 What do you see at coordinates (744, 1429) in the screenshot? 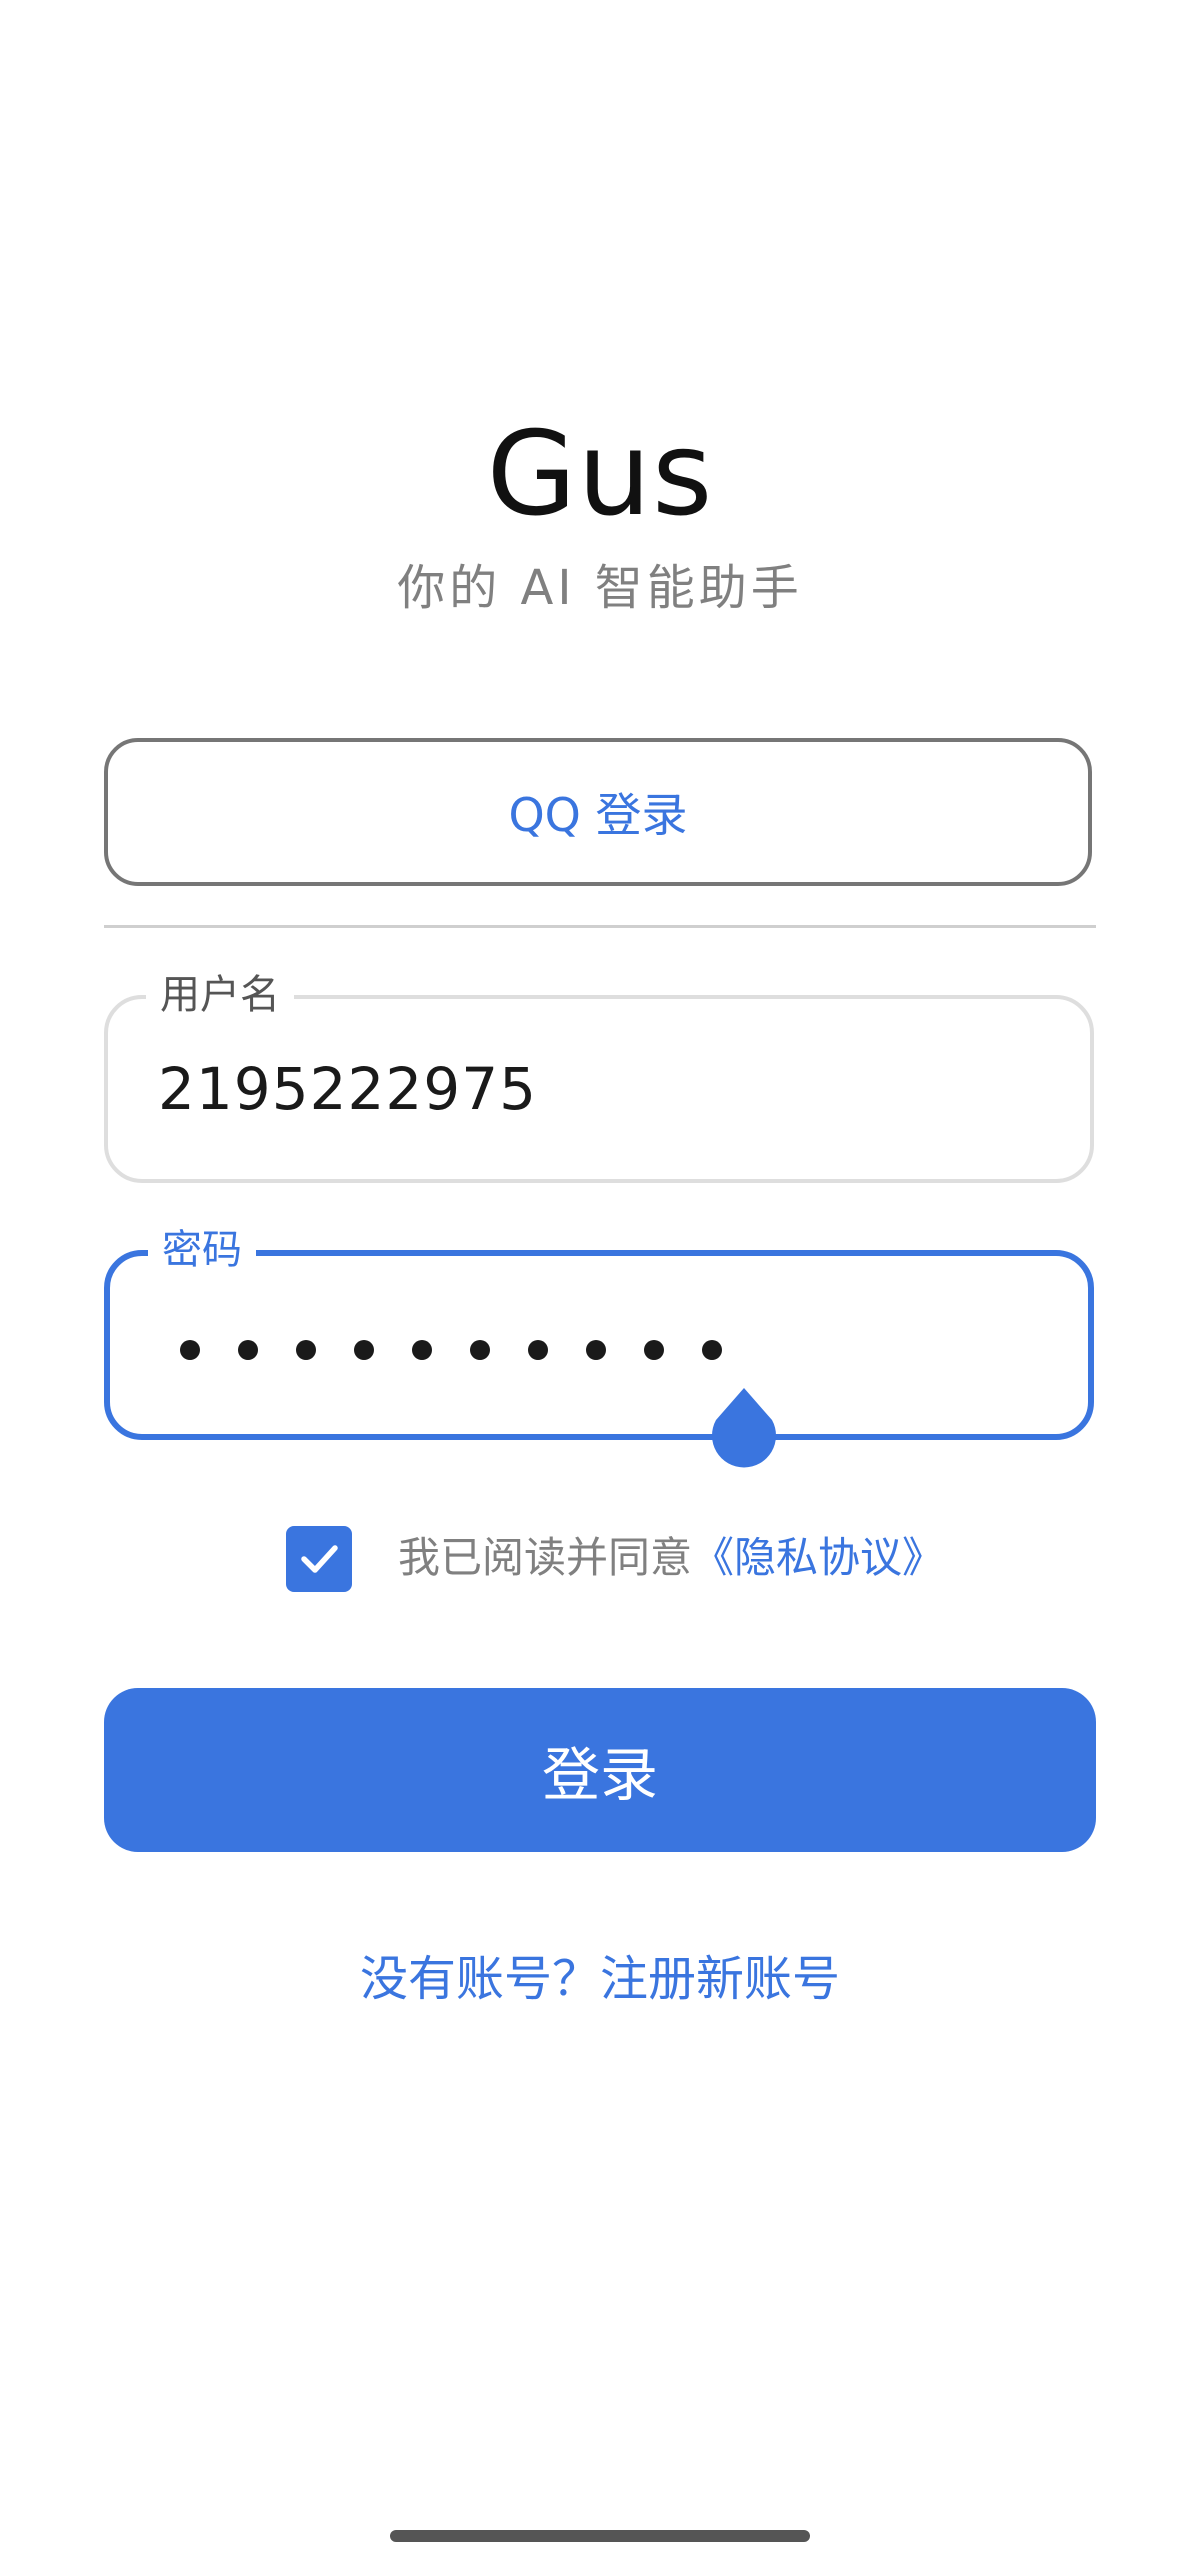
I see `text-cursor-handle-icon` at bounding box center [744, 1429].